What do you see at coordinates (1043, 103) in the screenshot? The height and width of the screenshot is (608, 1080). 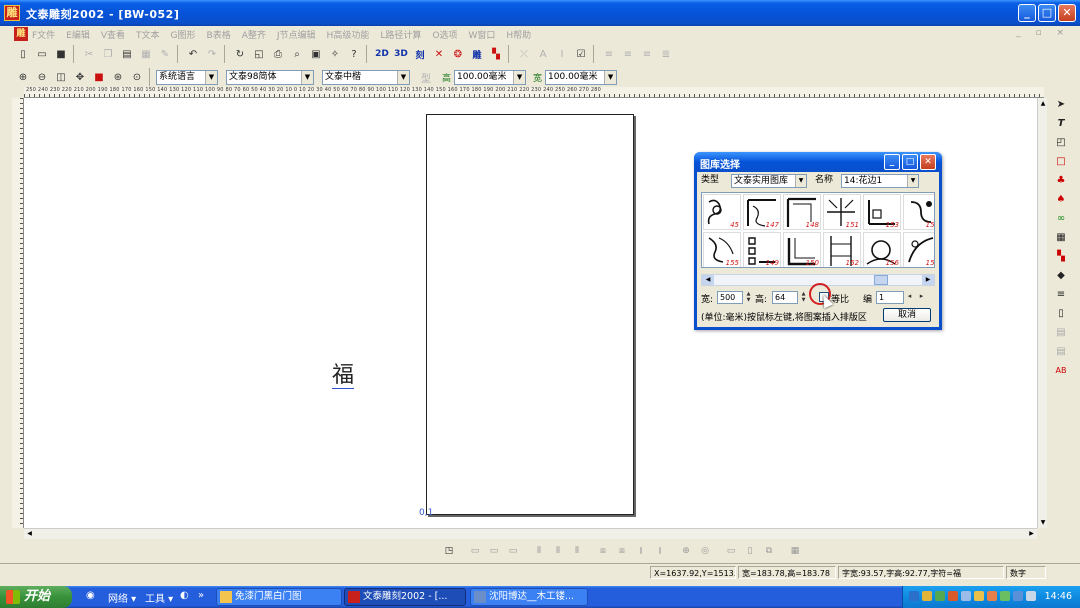 I see `scroll-up-icon: ▲` at bounding box center [1043, 103].